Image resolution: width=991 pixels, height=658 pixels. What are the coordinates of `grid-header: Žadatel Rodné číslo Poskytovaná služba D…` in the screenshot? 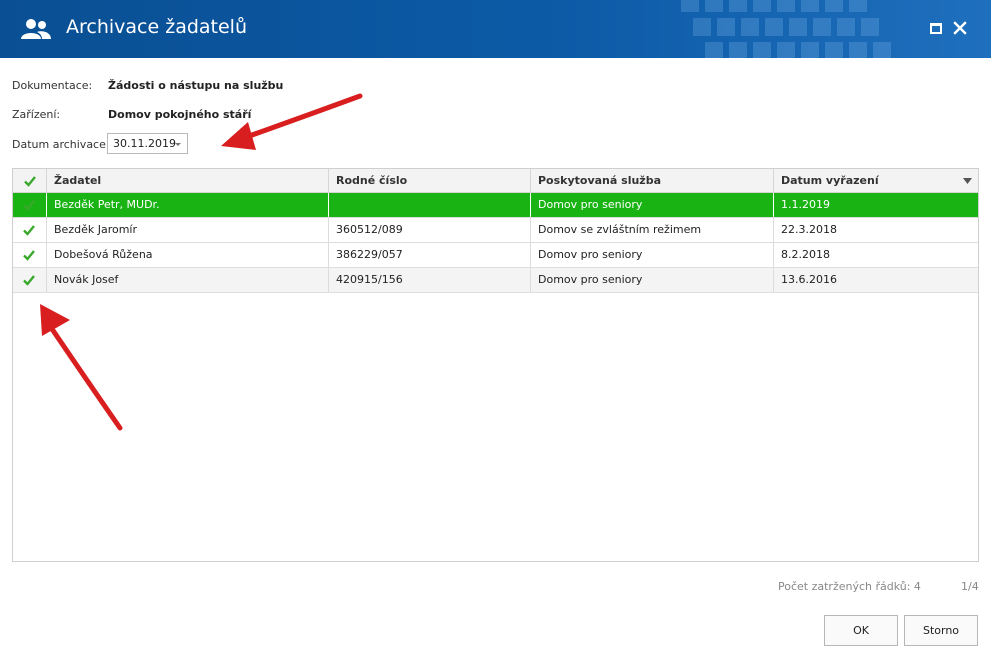 It's located at (495, 181).